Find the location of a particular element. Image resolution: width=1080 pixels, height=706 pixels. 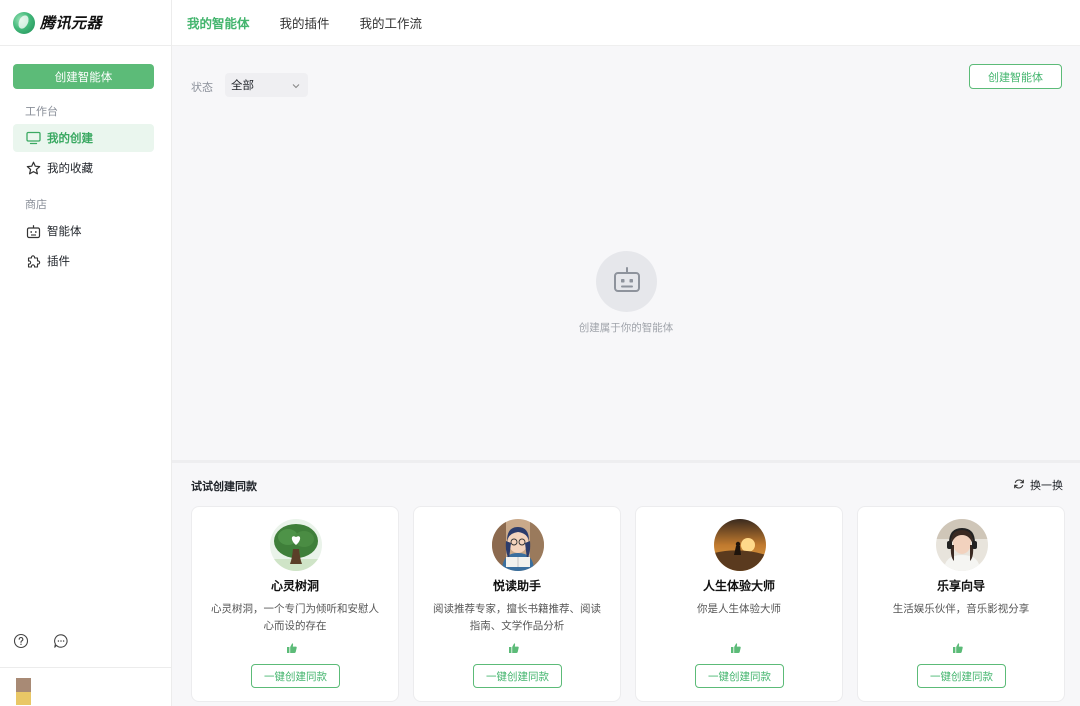

section-title-store: 商店 is located at coordinates (36, 204).